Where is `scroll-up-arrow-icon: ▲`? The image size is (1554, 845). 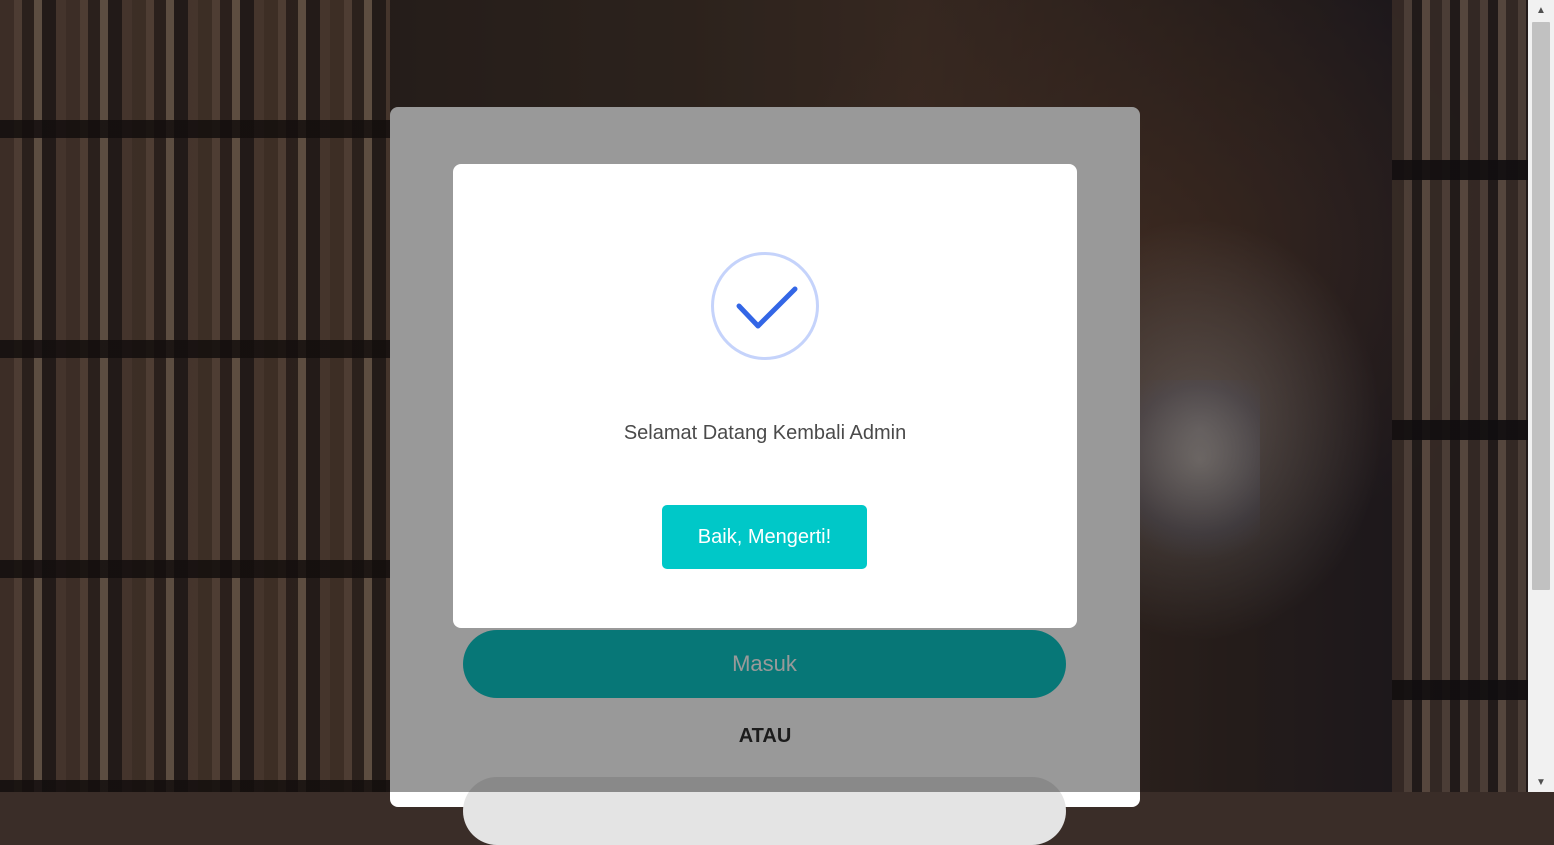 scroll-up-arrow-icon: ▲ is located at coordinates (1541, 10).